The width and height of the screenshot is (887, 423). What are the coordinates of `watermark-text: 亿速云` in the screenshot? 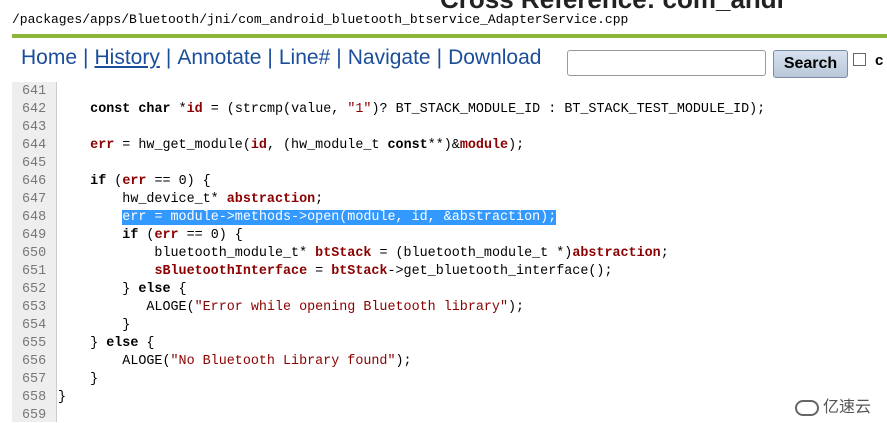 It's located at (847, 407).